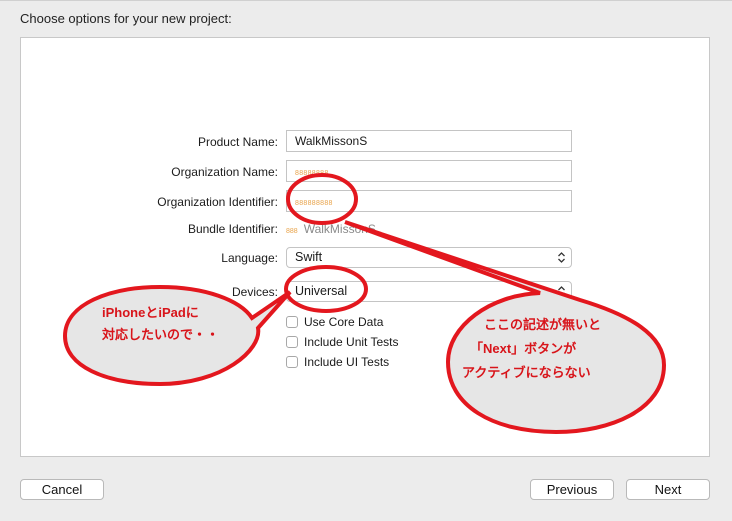  I want to click on dialog-title: Choose options for your new project:, so click(126, 18).